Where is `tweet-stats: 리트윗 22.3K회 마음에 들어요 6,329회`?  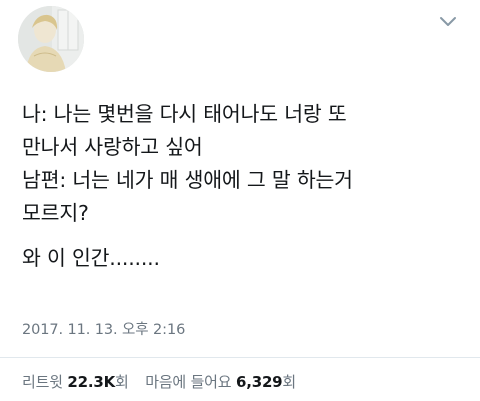 tweet-stats: 리트윗 22.3K회 마음에 들어요 6,329회 is located at coordinates (165, 381).